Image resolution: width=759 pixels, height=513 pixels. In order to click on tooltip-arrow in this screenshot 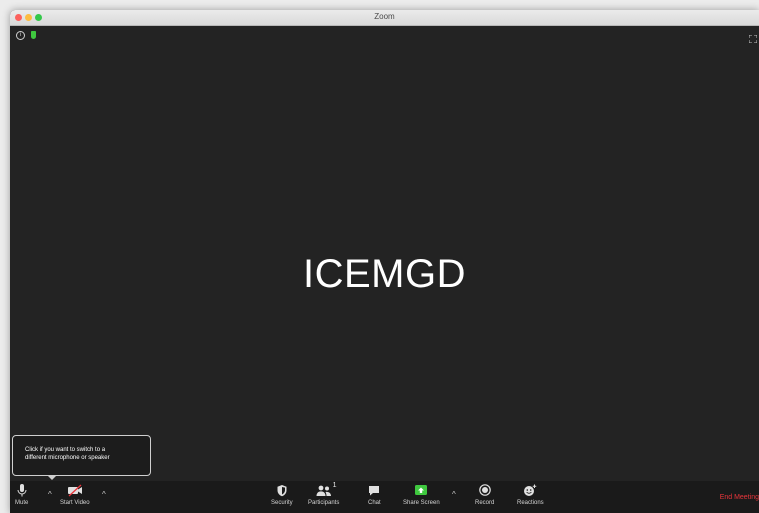, I will do `click(52, 477)`.